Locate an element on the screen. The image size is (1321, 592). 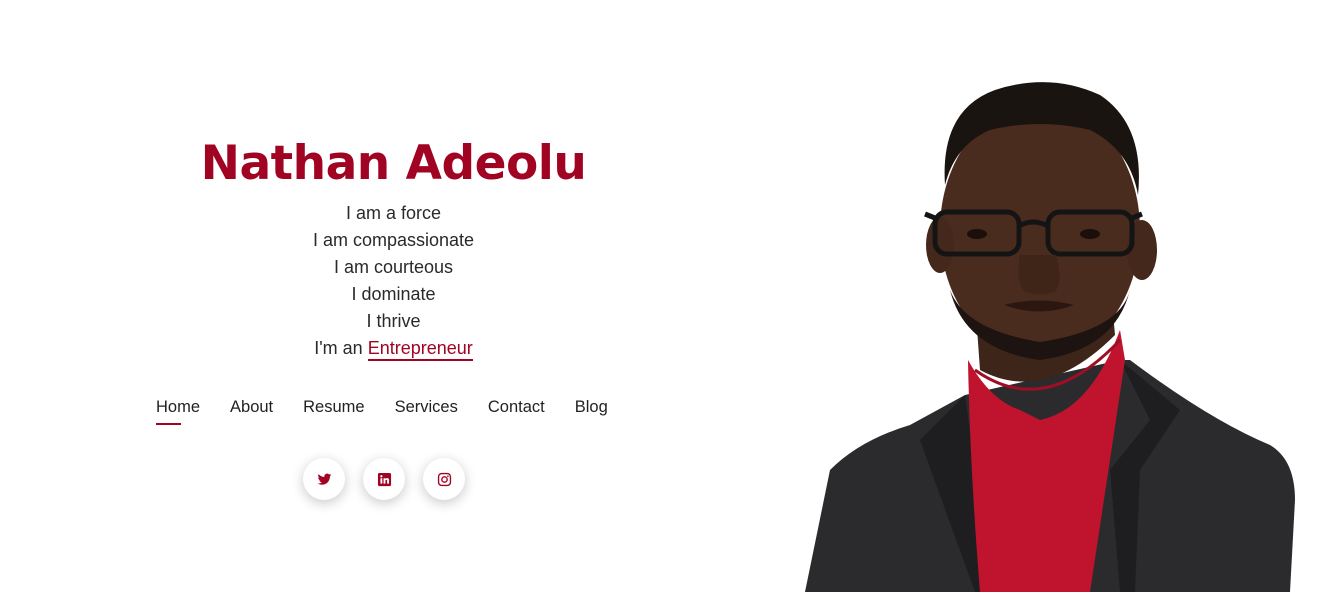
nav-services: Services is located at coordinates (426, 407).